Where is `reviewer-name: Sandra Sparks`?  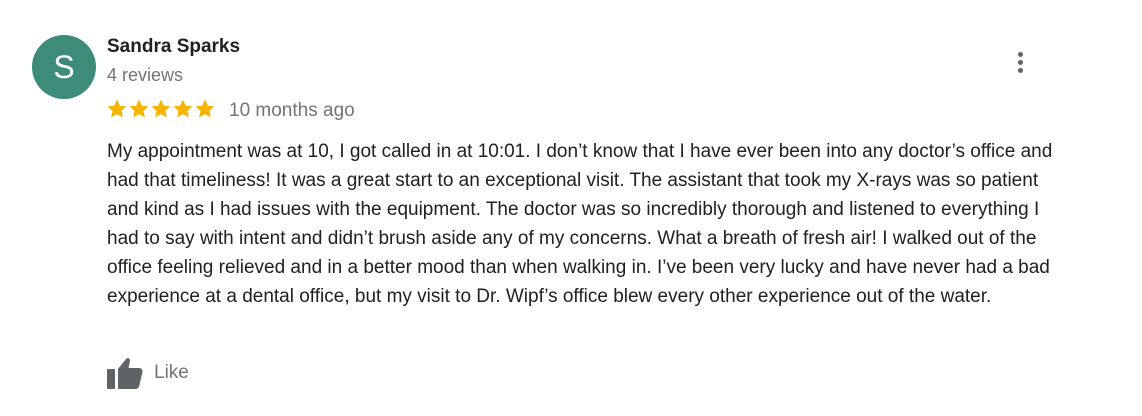 reviewer-name: Sandra Sparks is located at coordinates (173, 47).